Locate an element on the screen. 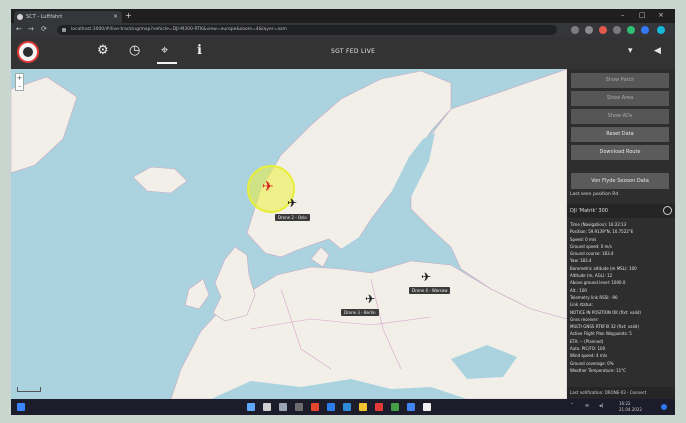 Image resolution: width=686 pixels, height=423 pixels. telemetry-item: Telemetry link RSSI: -90 is located at coordinates (594, 297).